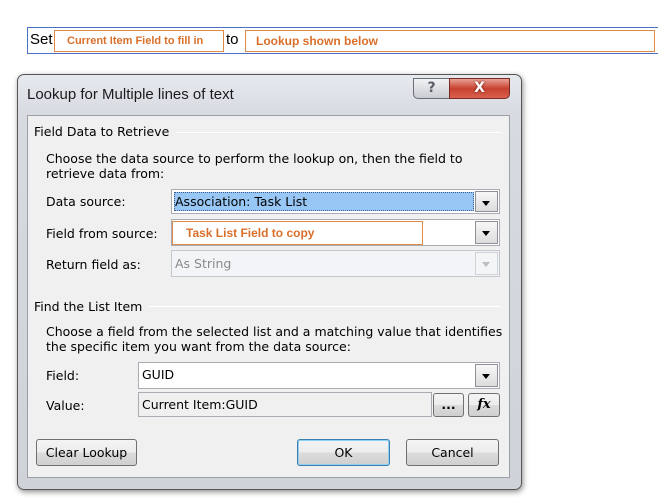 The image size is (658, 501). What do you see at coordinates (102, 233) in the screenshot?
I see `field-from-source-label: Field from source:` at bounding box center [102, 233].